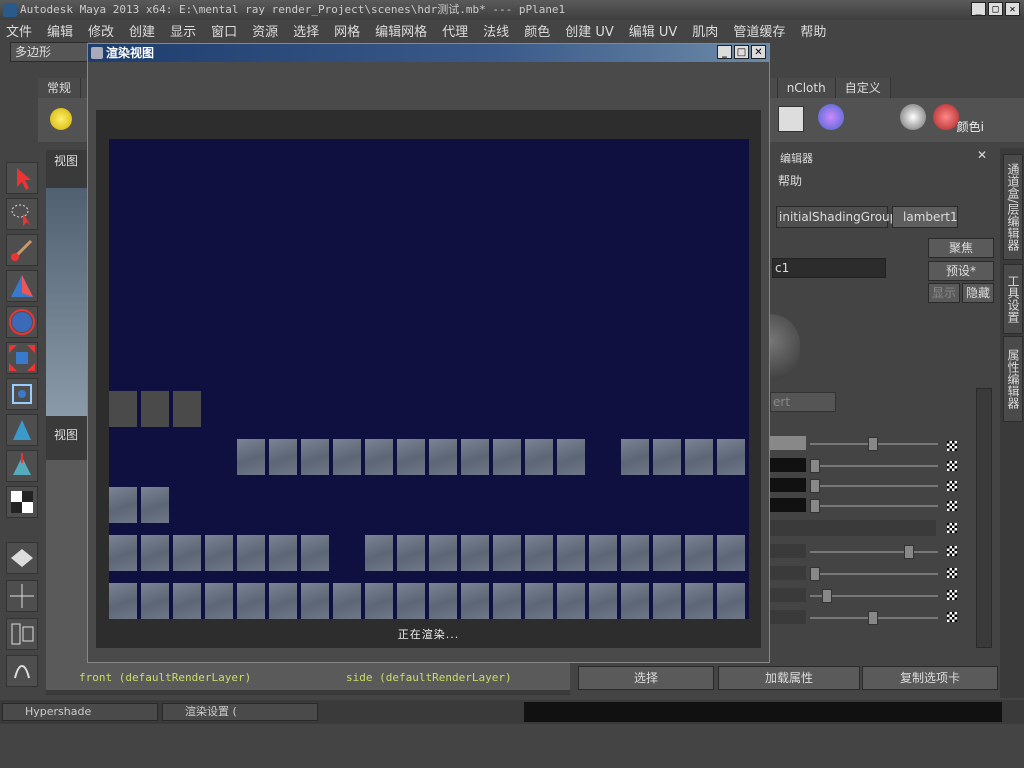 This screenshot has height=768, width=1024. Describe the element at coordinates (863, 88) in the screenshot. I see `shelf-tab-16: 自定义` at that location.